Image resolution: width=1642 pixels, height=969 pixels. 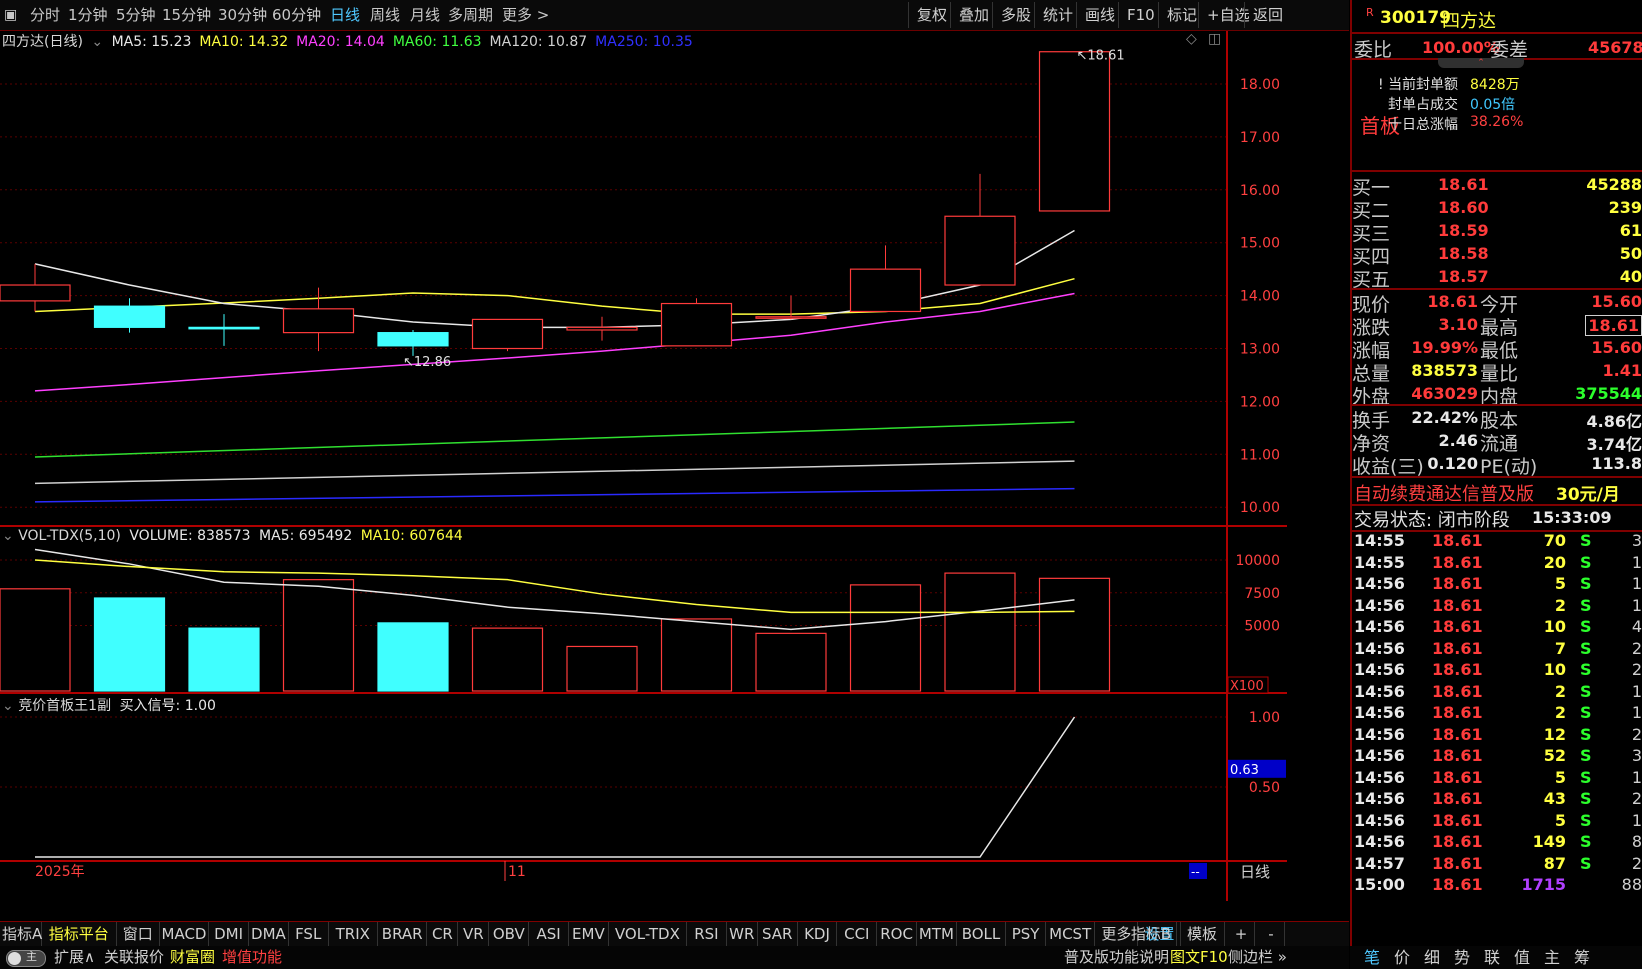 What do you see at coordinates (937, 934) in the screenshot?
I see `indicator-tab-21: MTM` at bounding box center [937, 934].